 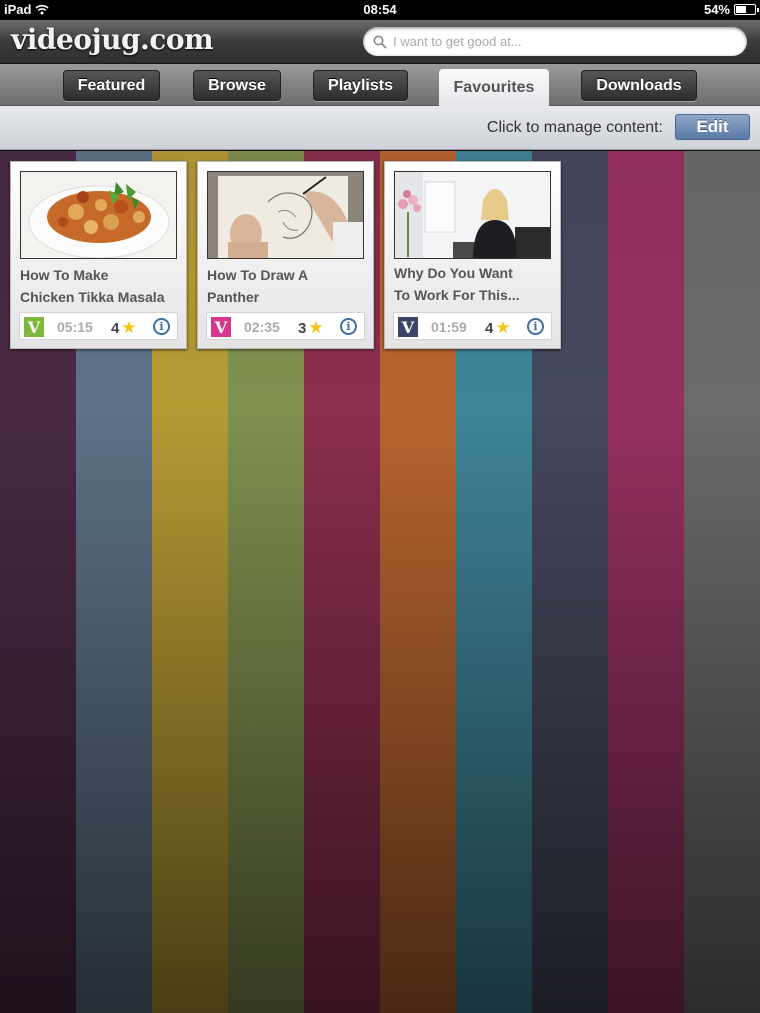 I want to click on manage-label: Click to manage content:, so click(x=574, y=127).